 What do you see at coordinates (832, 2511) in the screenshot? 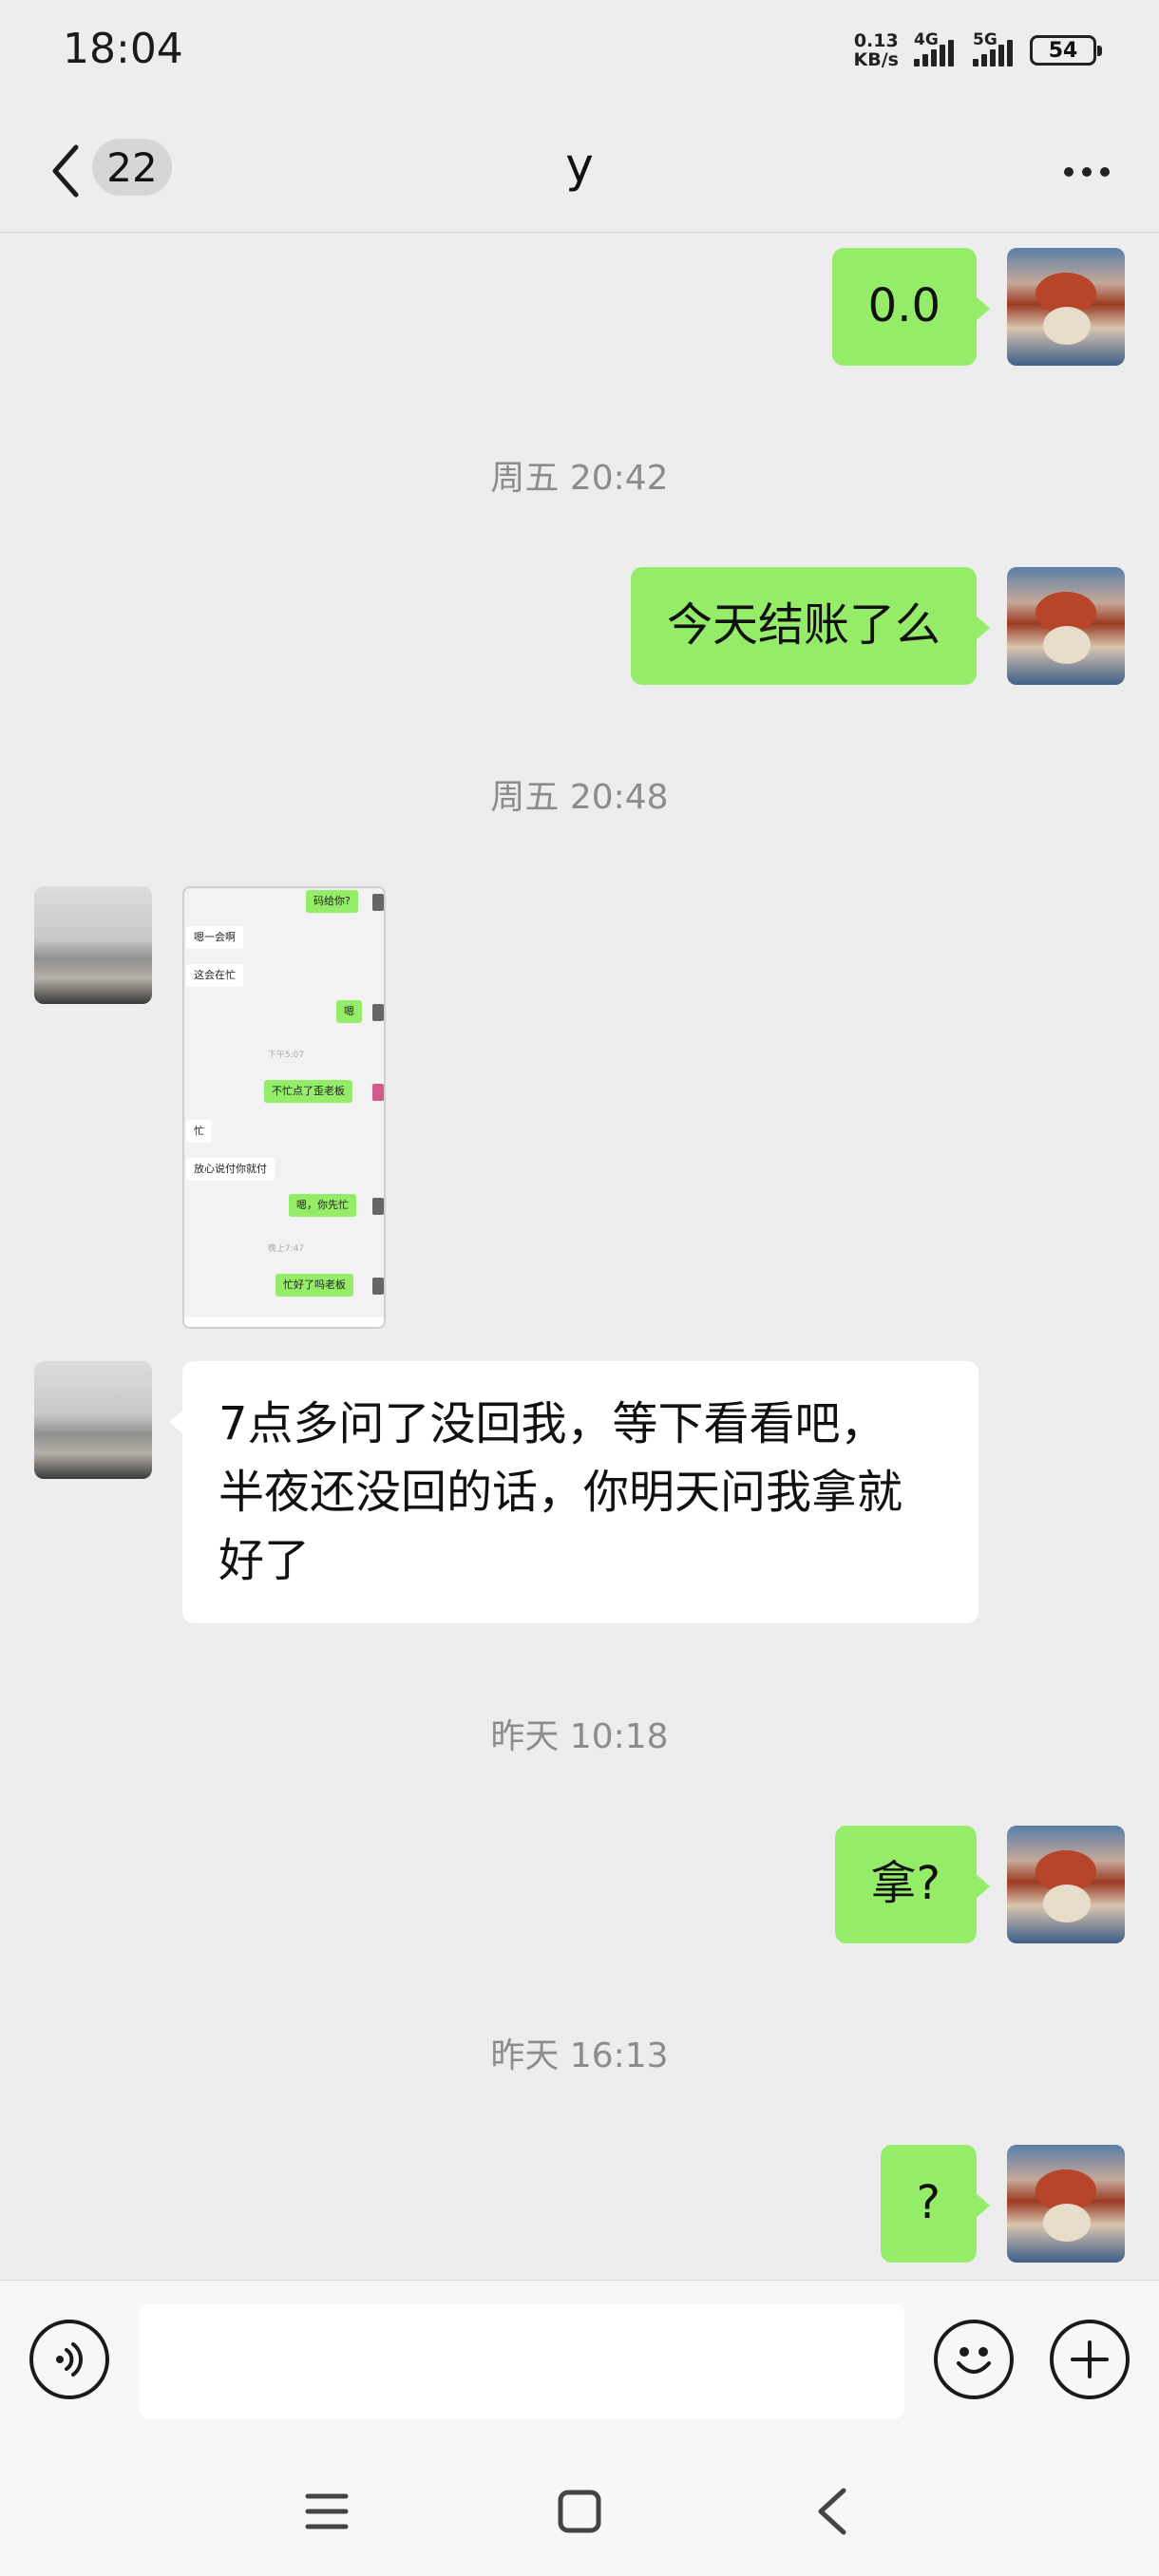
I see `sys-back-icon` at bounding box center [832, 2511].